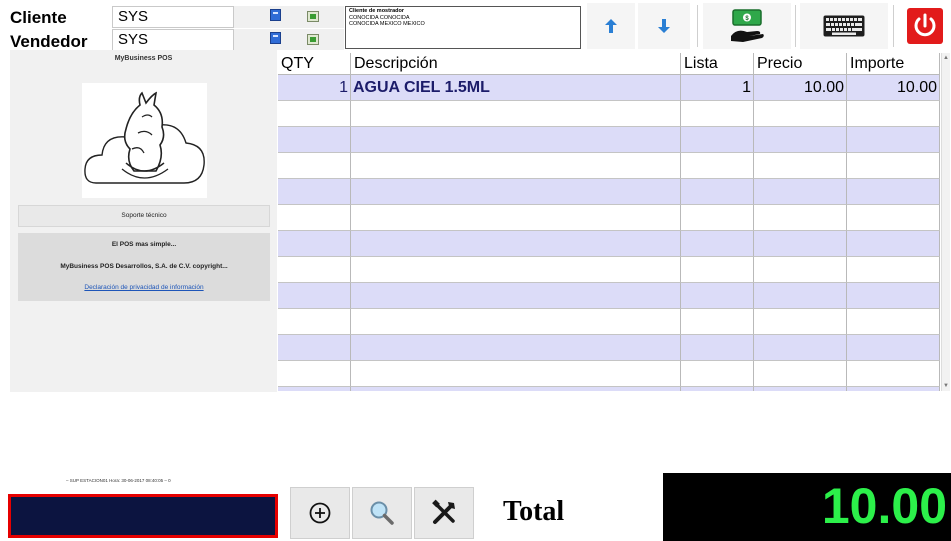 Image resolution: width=951 pixels, height=541 pixels. I want to click on tools-button, so click(444, 513).